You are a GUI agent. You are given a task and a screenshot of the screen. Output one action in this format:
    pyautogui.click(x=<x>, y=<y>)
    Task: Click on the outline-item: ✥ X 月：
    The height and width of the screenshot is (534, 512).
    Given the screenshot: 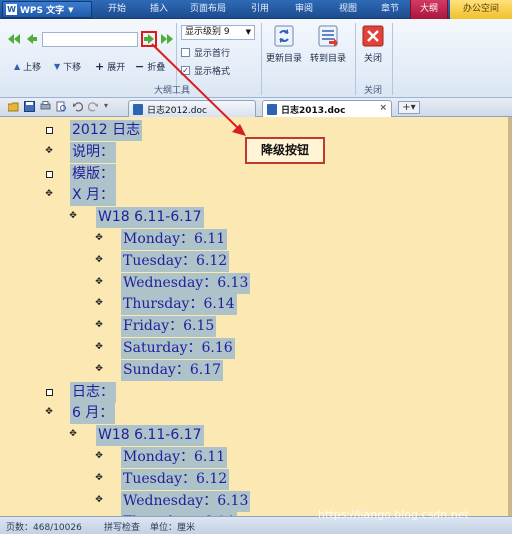 What is the action you would take?
    pyautogui.click(x=250, y=196)
    